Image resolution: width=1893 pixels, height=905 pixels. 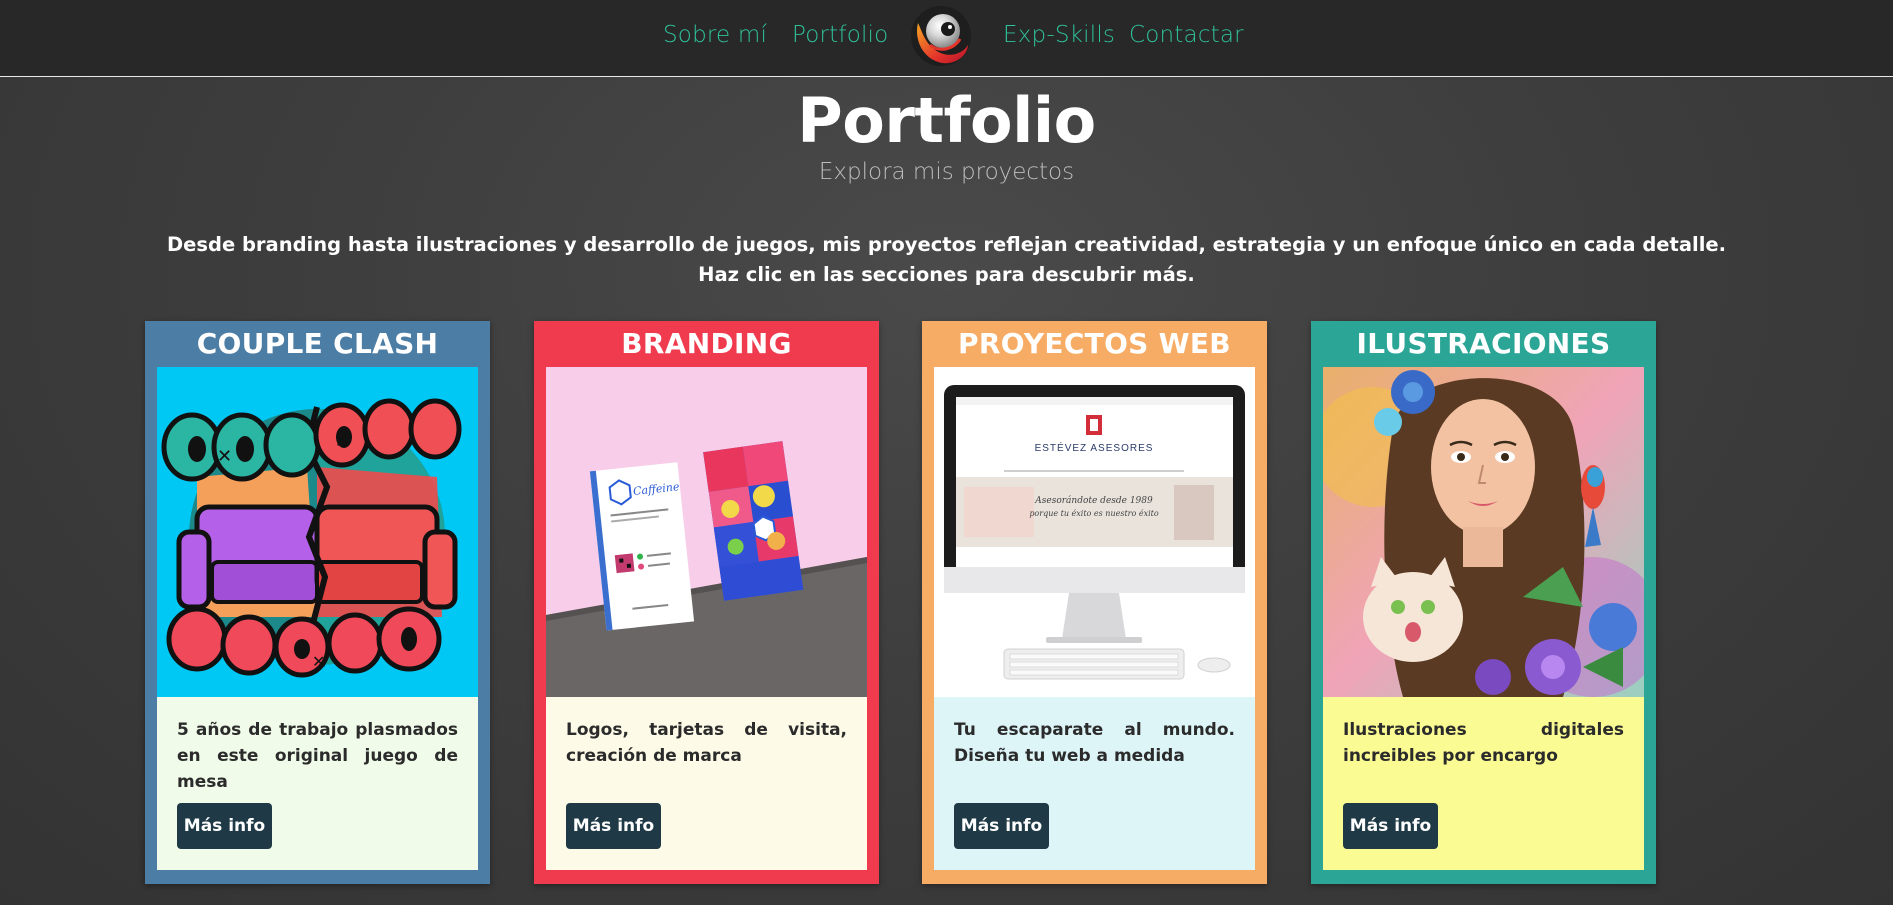 What do you see at coordinates (1483, 532) in the screenshot?
I see `portrait-illustration-icon` at bounding box center [1483, 532].